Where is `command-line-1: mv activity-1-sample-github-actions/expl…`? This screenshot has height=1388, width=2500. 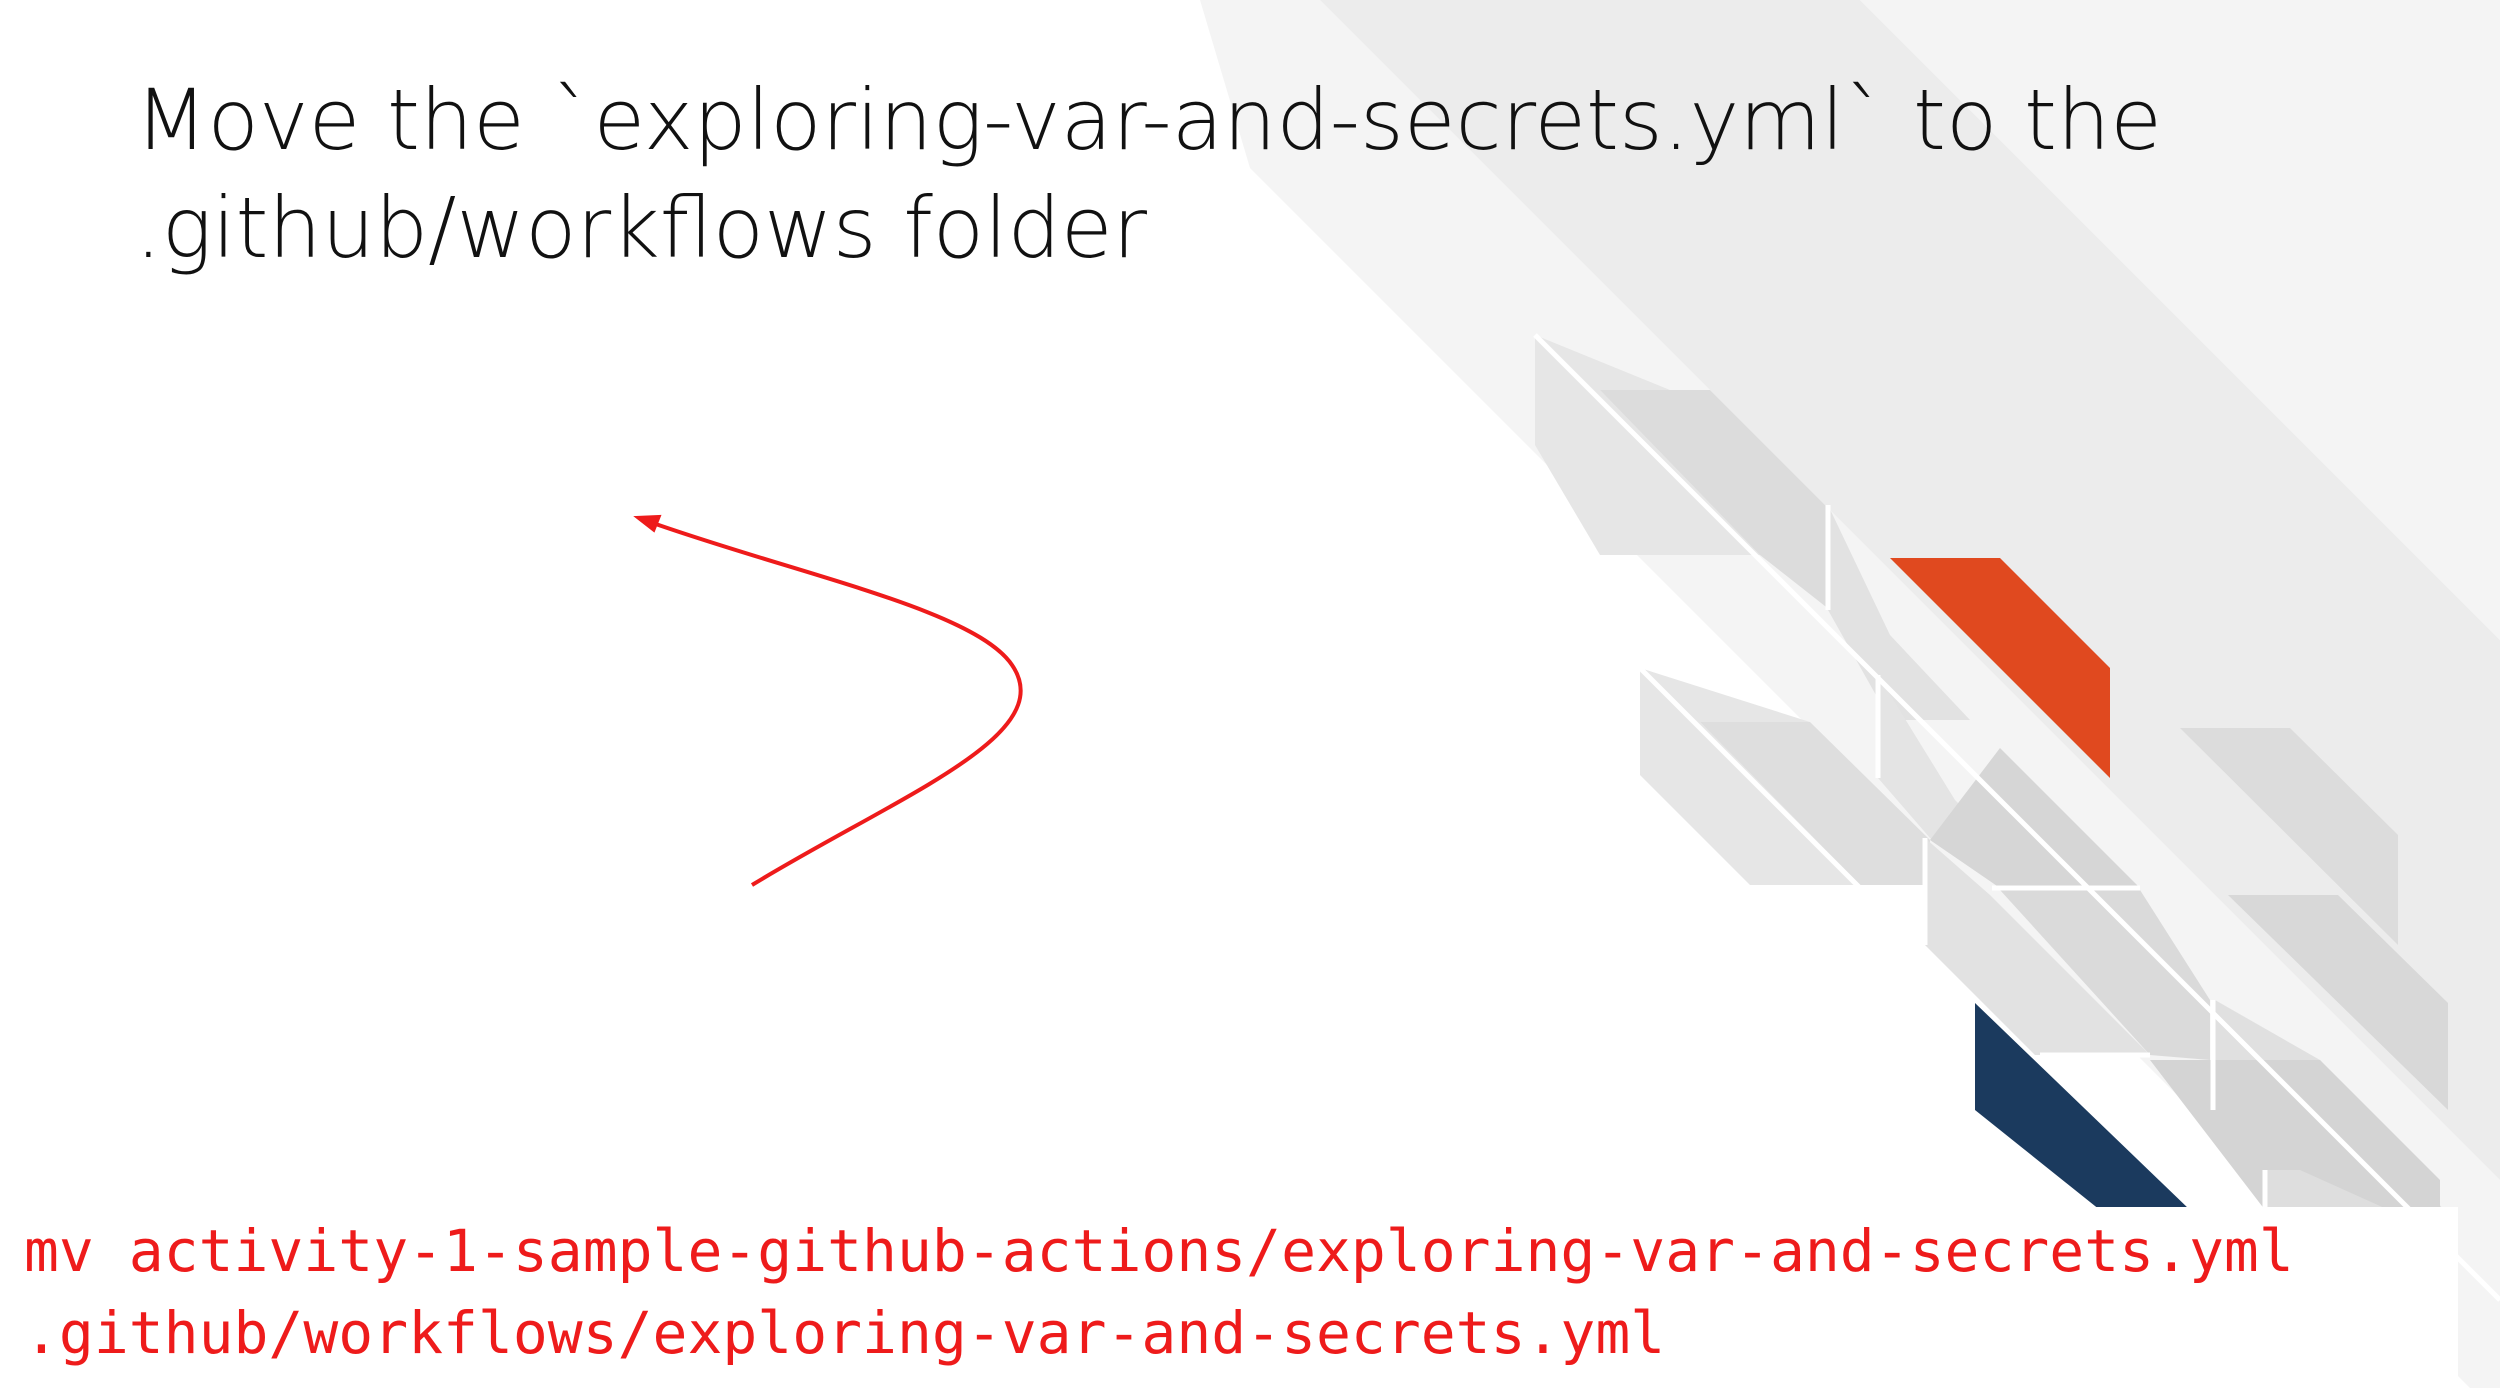
command-line-1: mv activity-1-sample-github-actions/expl… is located at coordinates (1159, 1251).